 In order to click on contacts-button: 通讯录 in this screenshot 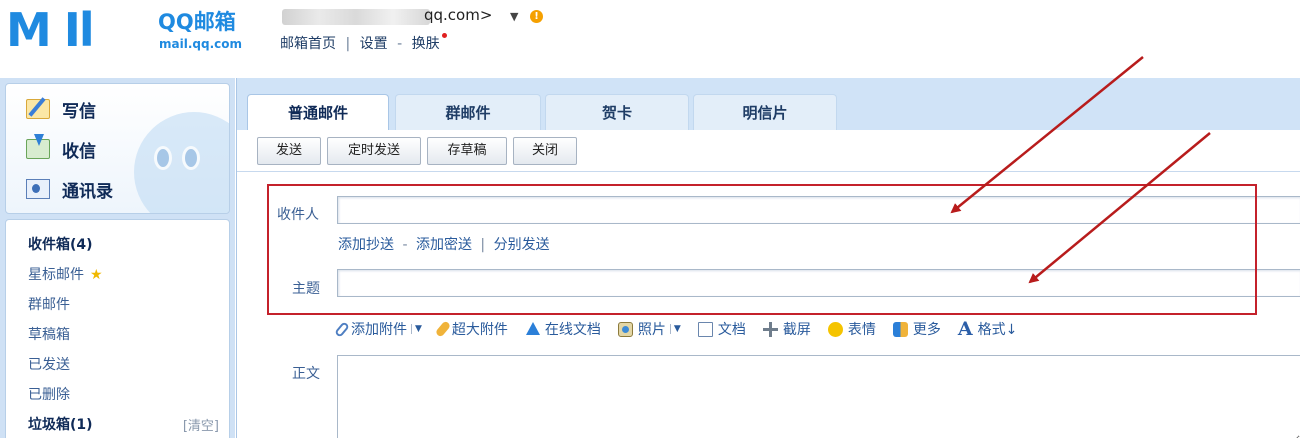, I will do `click(69, 189)`.